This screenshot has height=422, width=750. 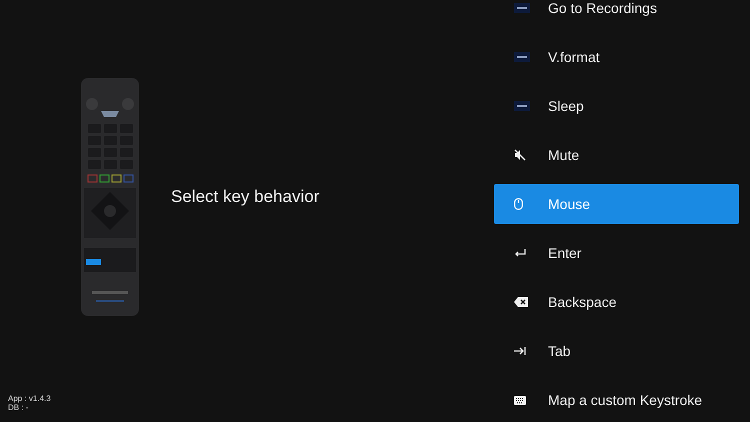 What do you see at coordinates (520, 253) in the screenshot?
I see `enter-icon` at bounding box center [520, 253].